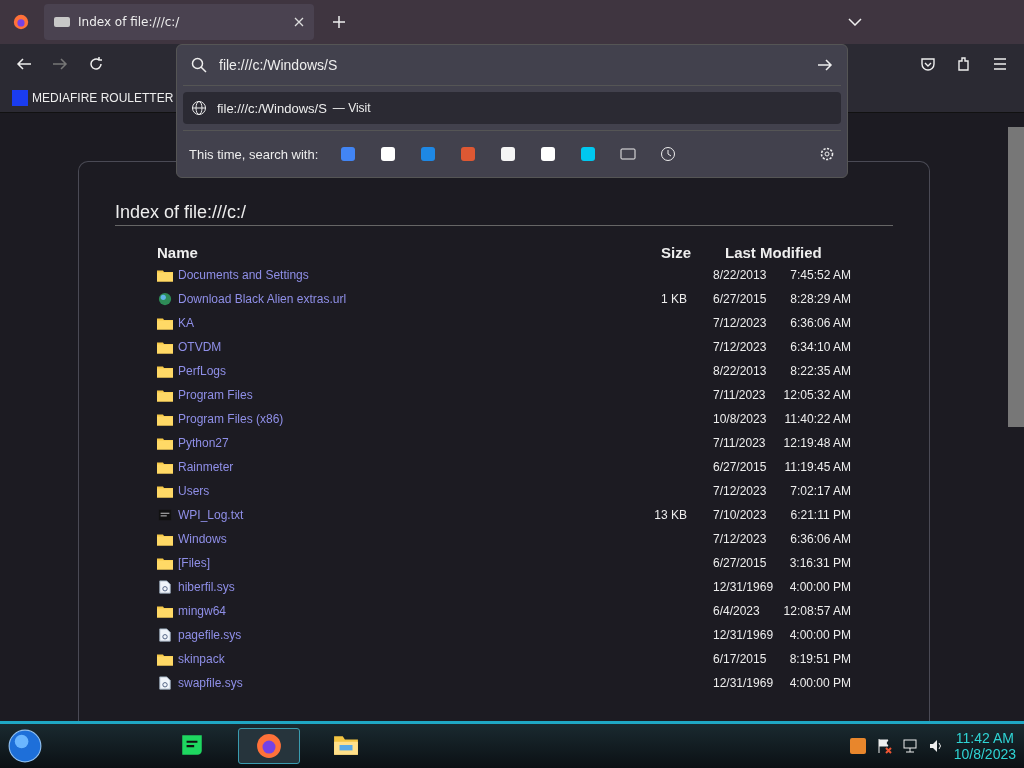  What do you see at coordinates (231, 419) in the screenshot?
I see `file-link: Program Files (x86)` at bounding box center [231, 419].